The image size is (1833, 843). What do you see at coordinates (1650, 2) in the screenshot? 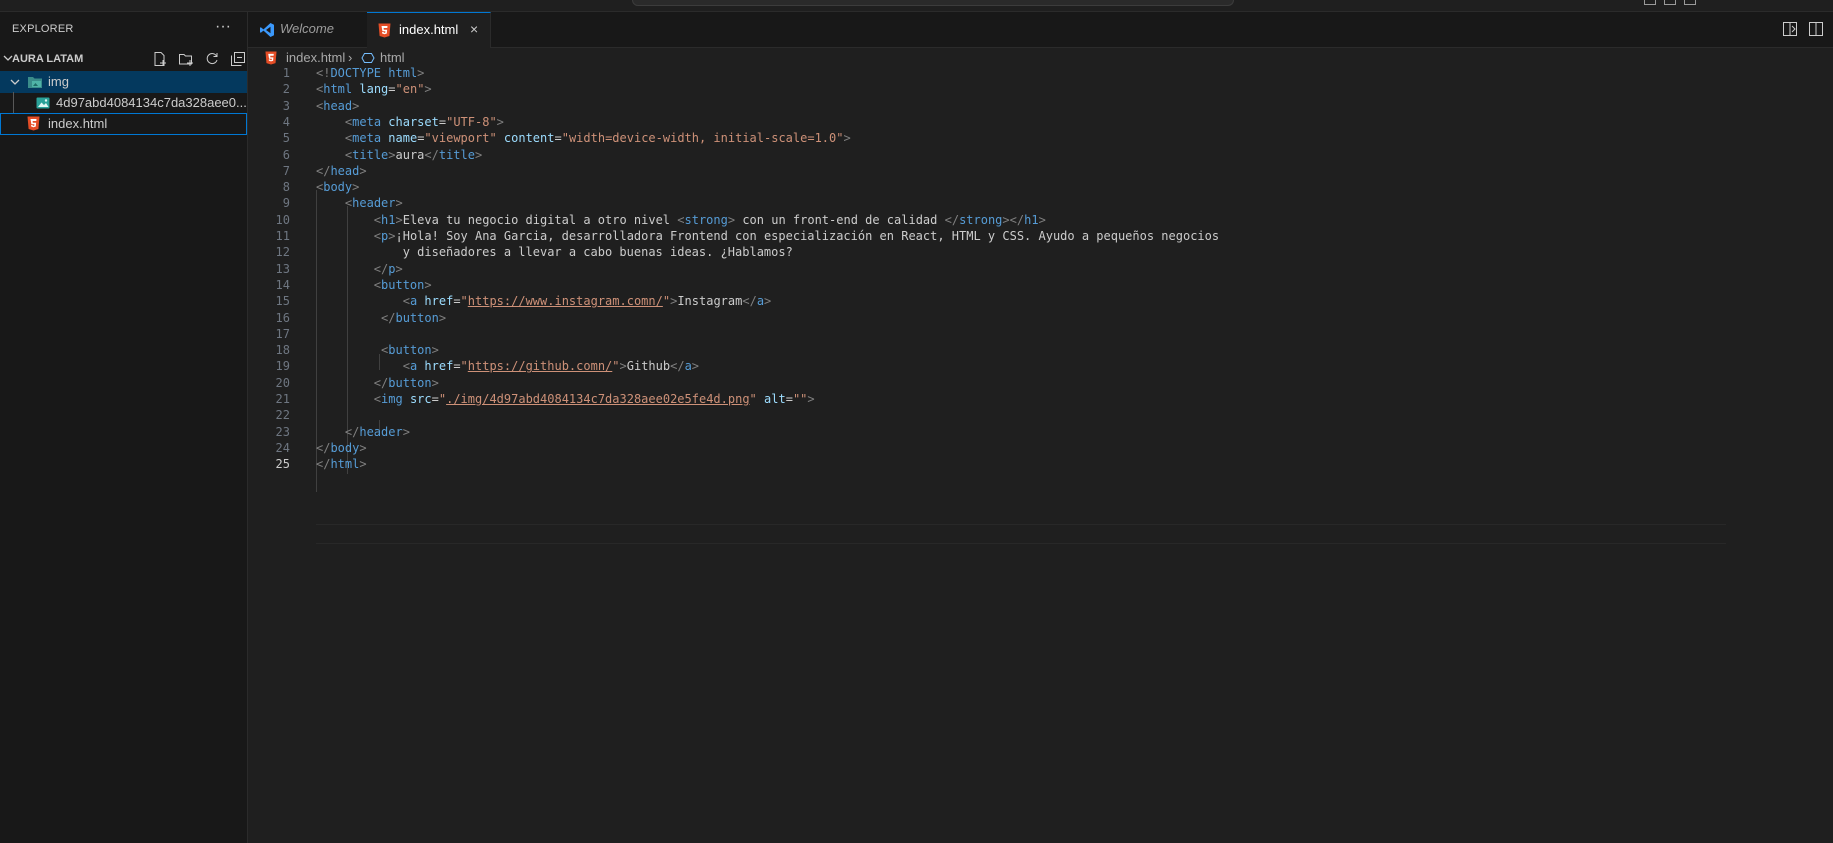
I see `layout-toggle-icon` at bounding box center [1650, 2].